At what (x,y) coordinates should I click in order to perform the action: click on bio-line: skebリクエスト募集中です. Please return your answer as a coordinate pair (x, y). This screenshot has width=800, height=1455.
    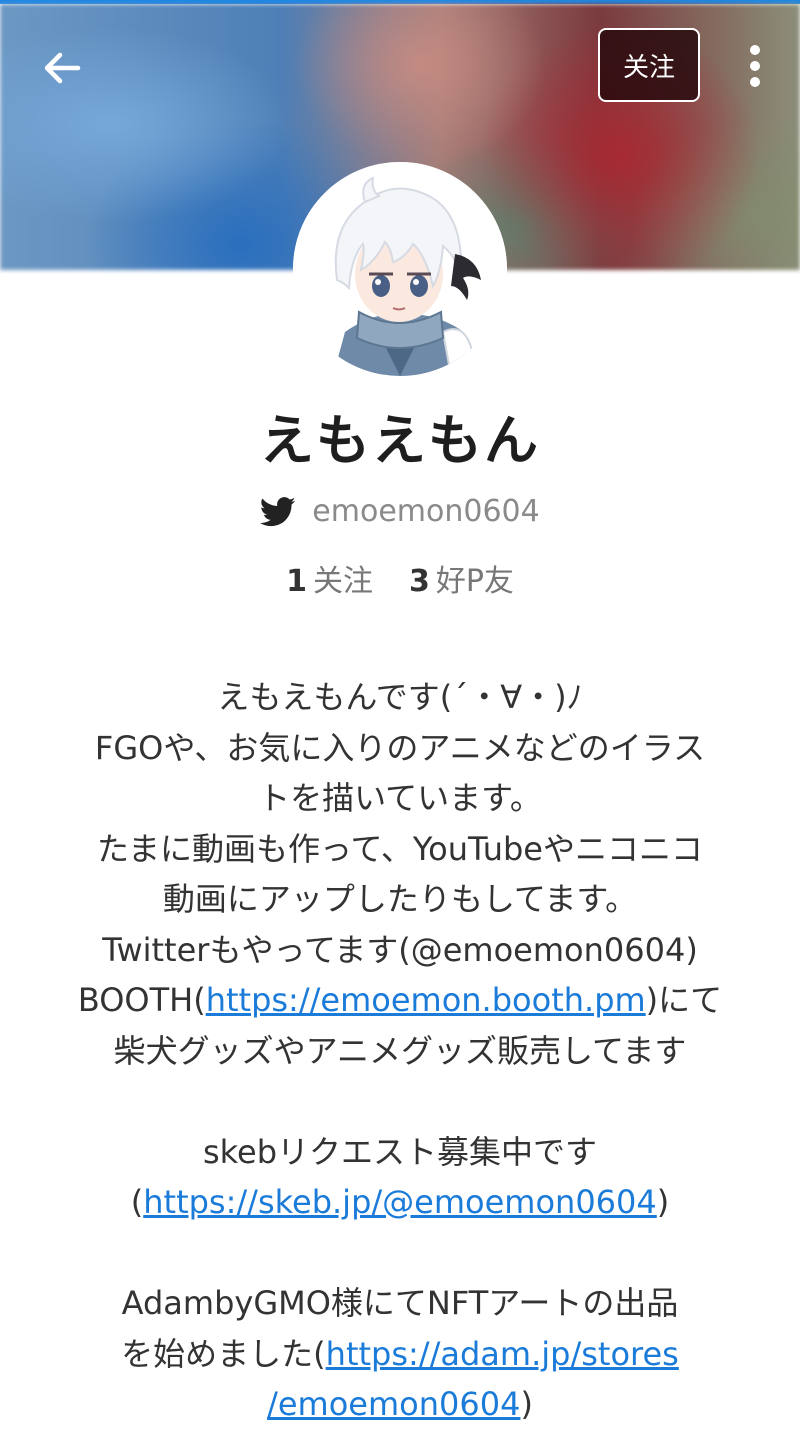
    Looking at the image, I should click on (400, 1151).